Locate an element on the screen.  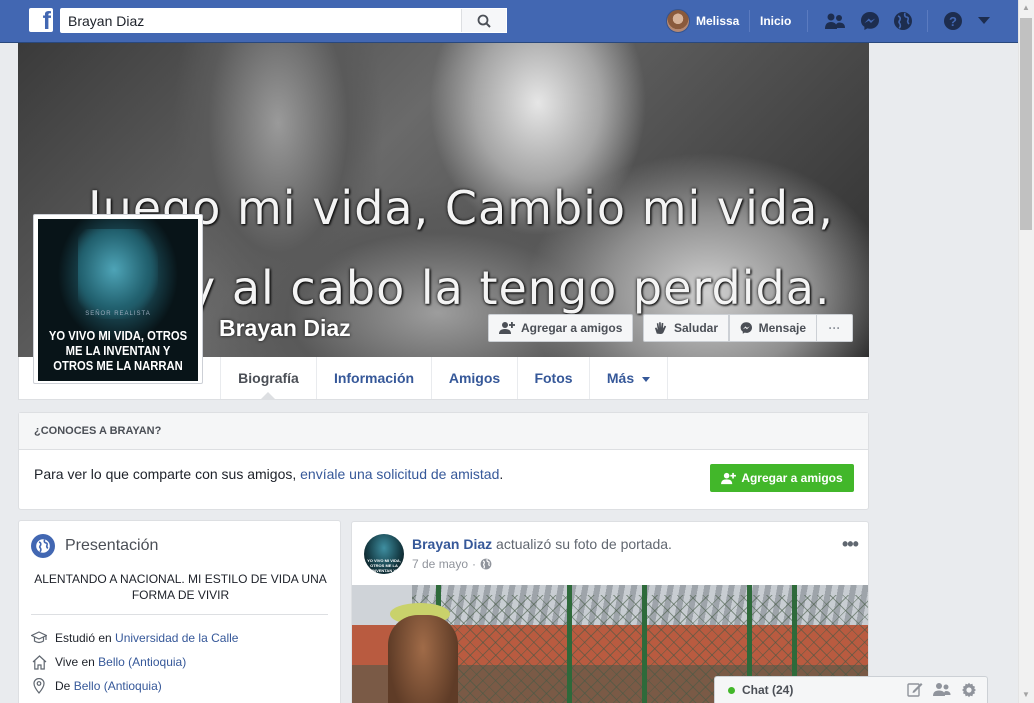
intro-hometown: De Bello (Antioquia) is located at coordinates (96, 686).